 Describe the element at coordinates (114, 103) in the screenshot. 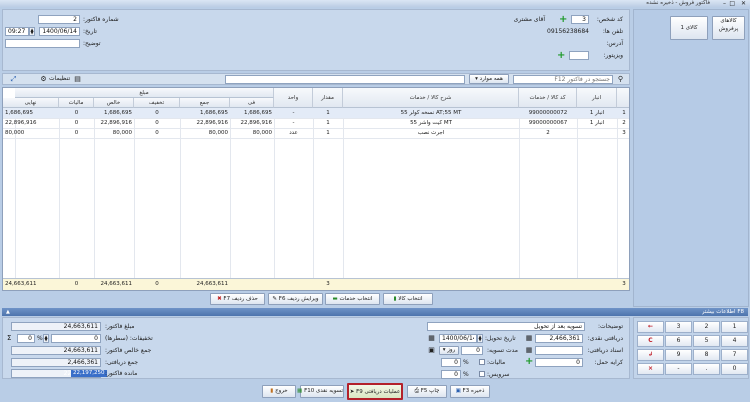

I see `col-net: خالص` at that location.